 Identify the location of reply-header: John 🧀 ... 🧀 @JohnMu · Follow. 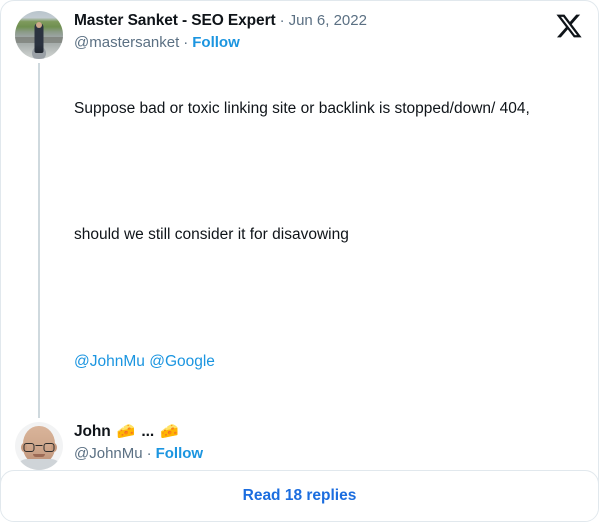
(299, 446).